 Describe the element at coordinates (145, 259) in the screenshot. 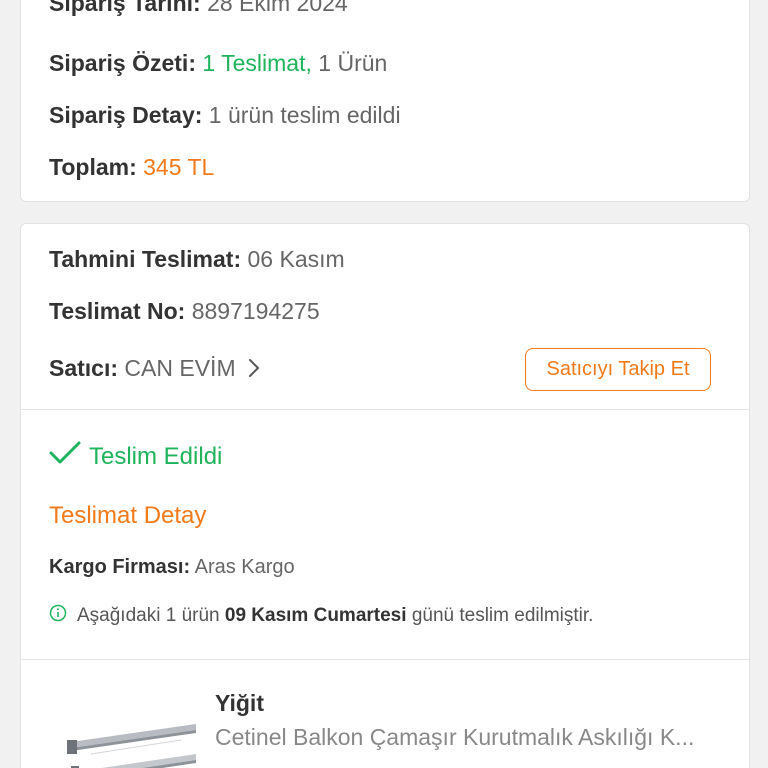

I see `estimated-delivery-label: Tahmini Teslimat:` at that location.